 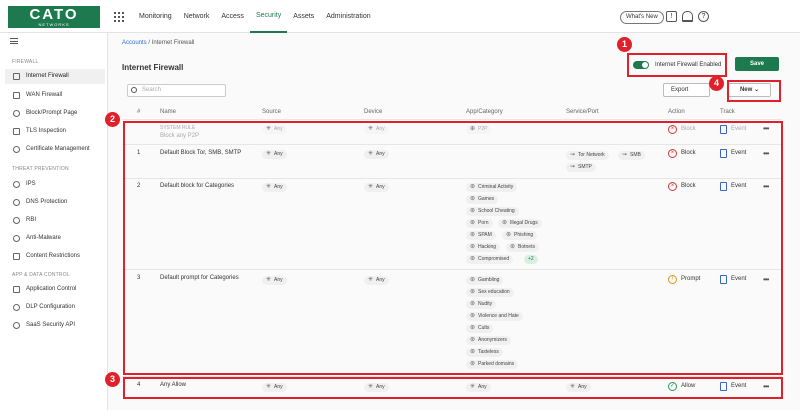 What do you see at coordinates (271, 112) in the screenshot?
I see `col-header-source: Source` at bounding box center [271, 112].